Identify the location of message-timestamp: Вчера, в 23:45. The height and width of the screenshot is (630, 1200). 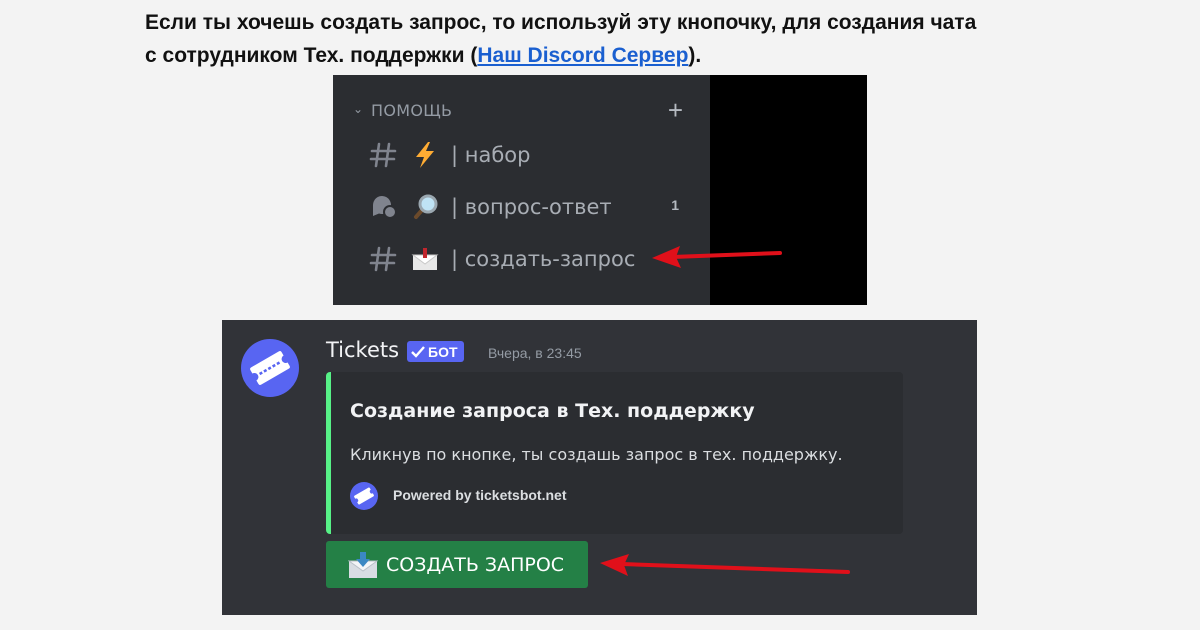
(535, 353).